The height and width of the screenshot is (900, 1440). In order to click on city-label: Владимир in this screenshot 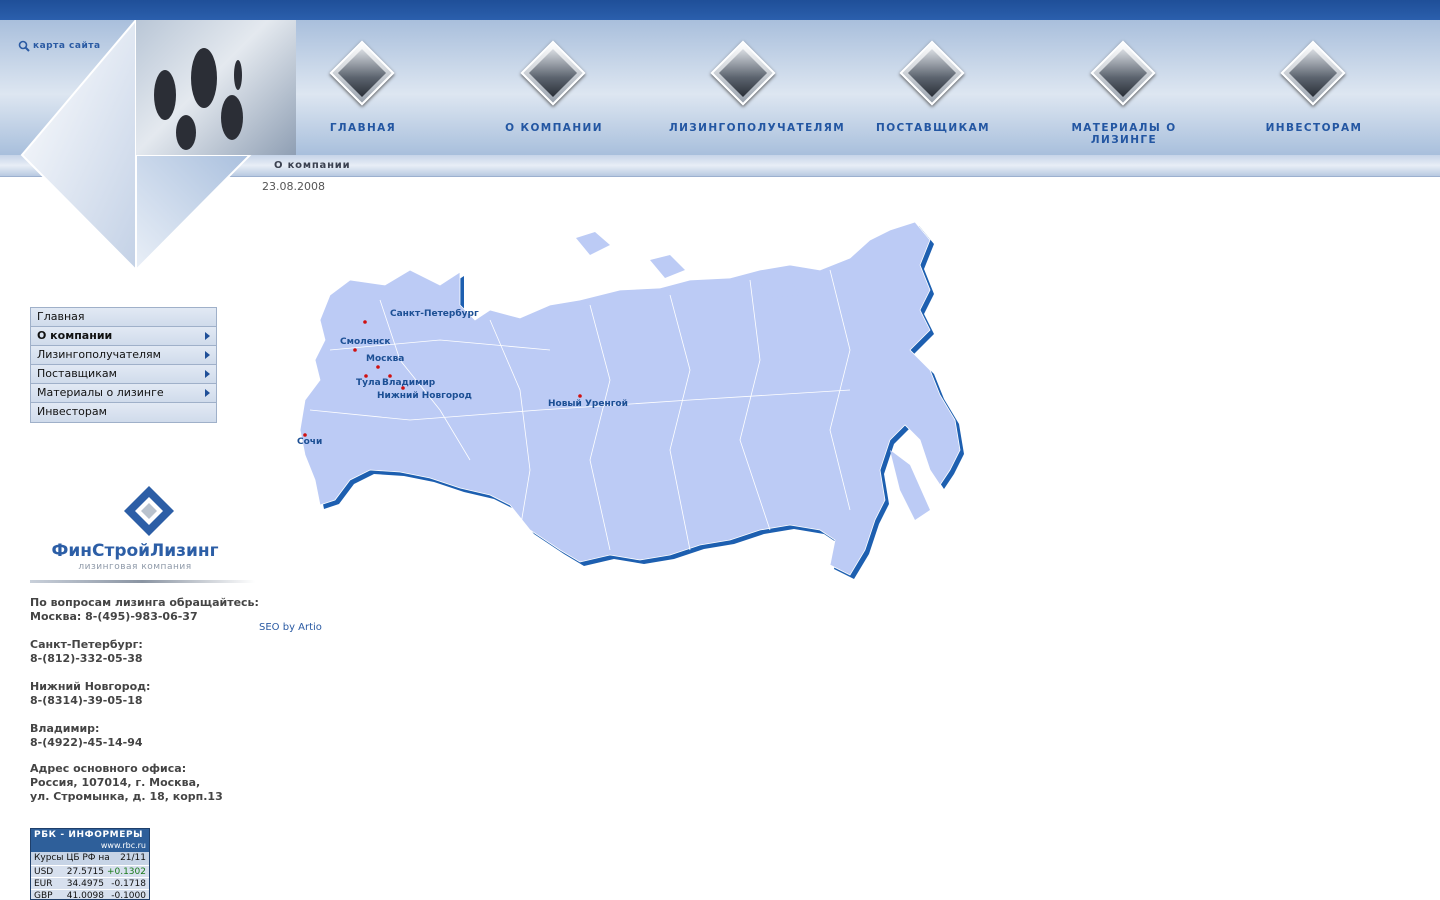, I will do `click(409, 383)`.